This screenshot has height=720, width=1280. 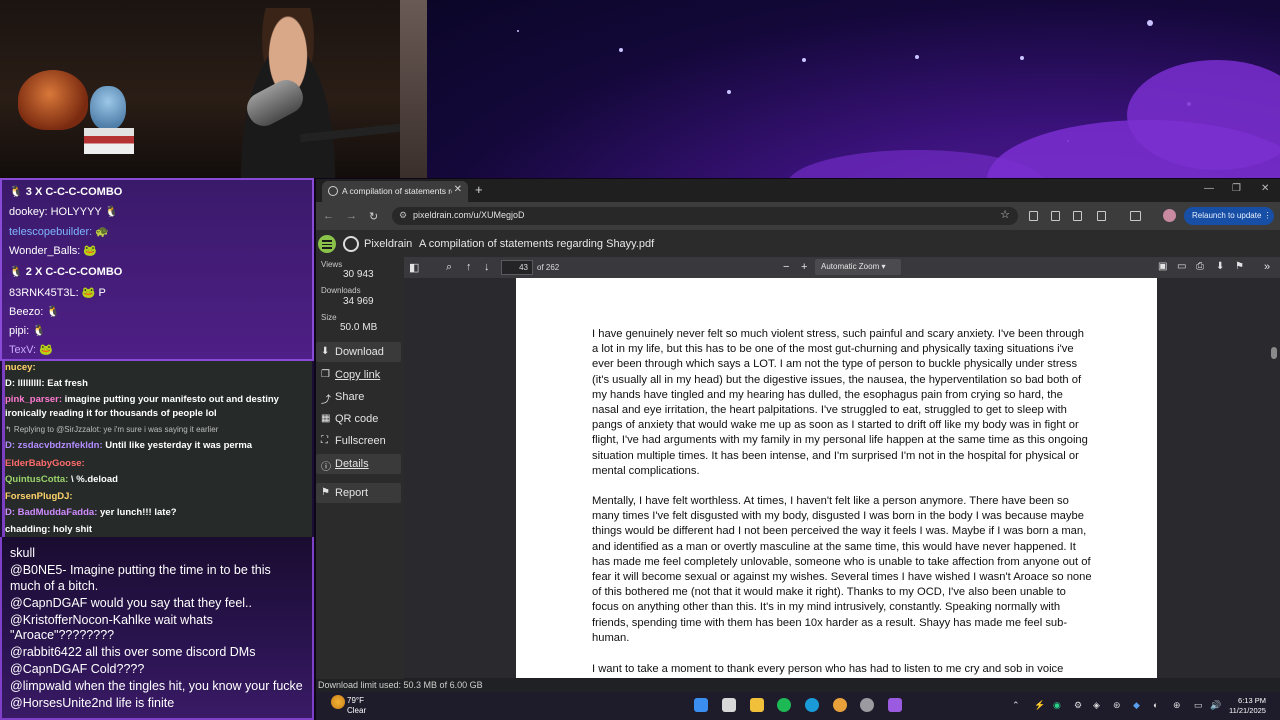 What do you see at coordinates (1117, 705) in the screenshot?
I see `steam-icon: ⊛` at bounding box center [1117, 705].